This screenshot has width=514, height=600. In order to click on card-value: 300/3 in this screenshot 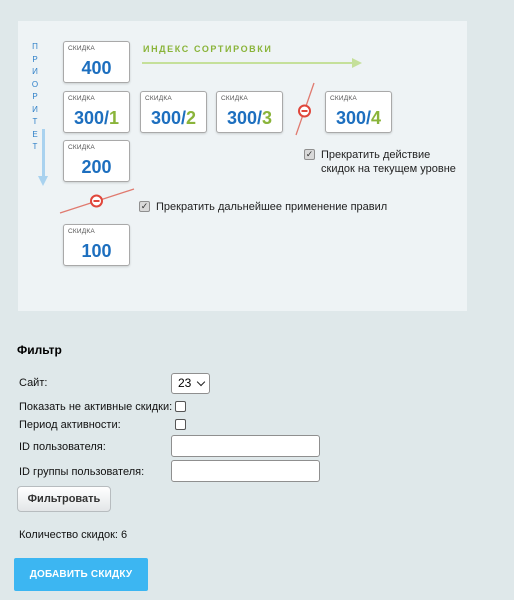, I will do `click(249, 118)`.